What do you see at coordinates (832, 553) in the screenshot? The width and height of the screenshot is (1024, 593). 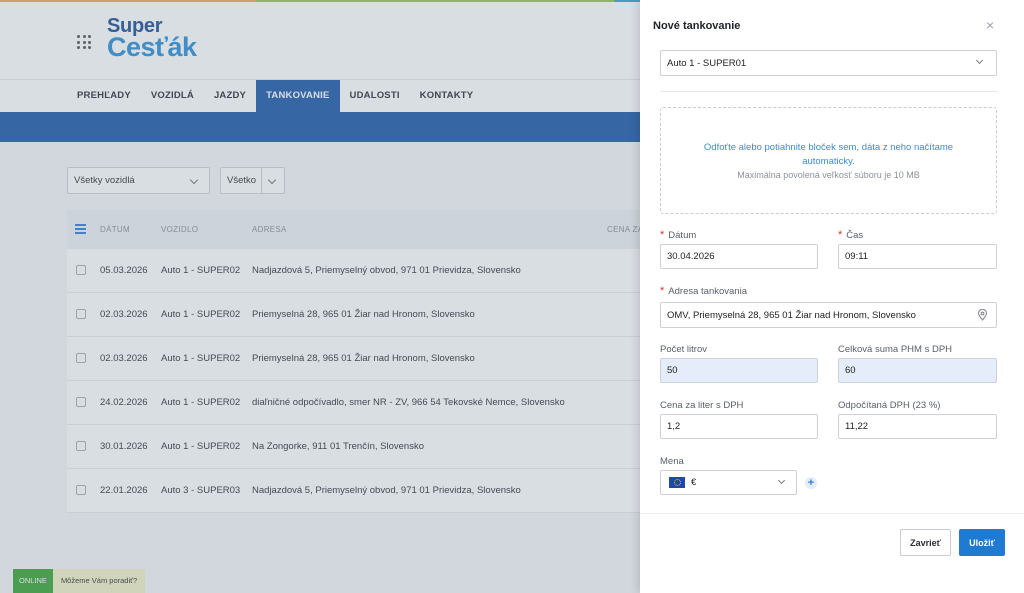 I see `panel-footer: Zavrieť Uložiť` at bounding box center [832, 553].